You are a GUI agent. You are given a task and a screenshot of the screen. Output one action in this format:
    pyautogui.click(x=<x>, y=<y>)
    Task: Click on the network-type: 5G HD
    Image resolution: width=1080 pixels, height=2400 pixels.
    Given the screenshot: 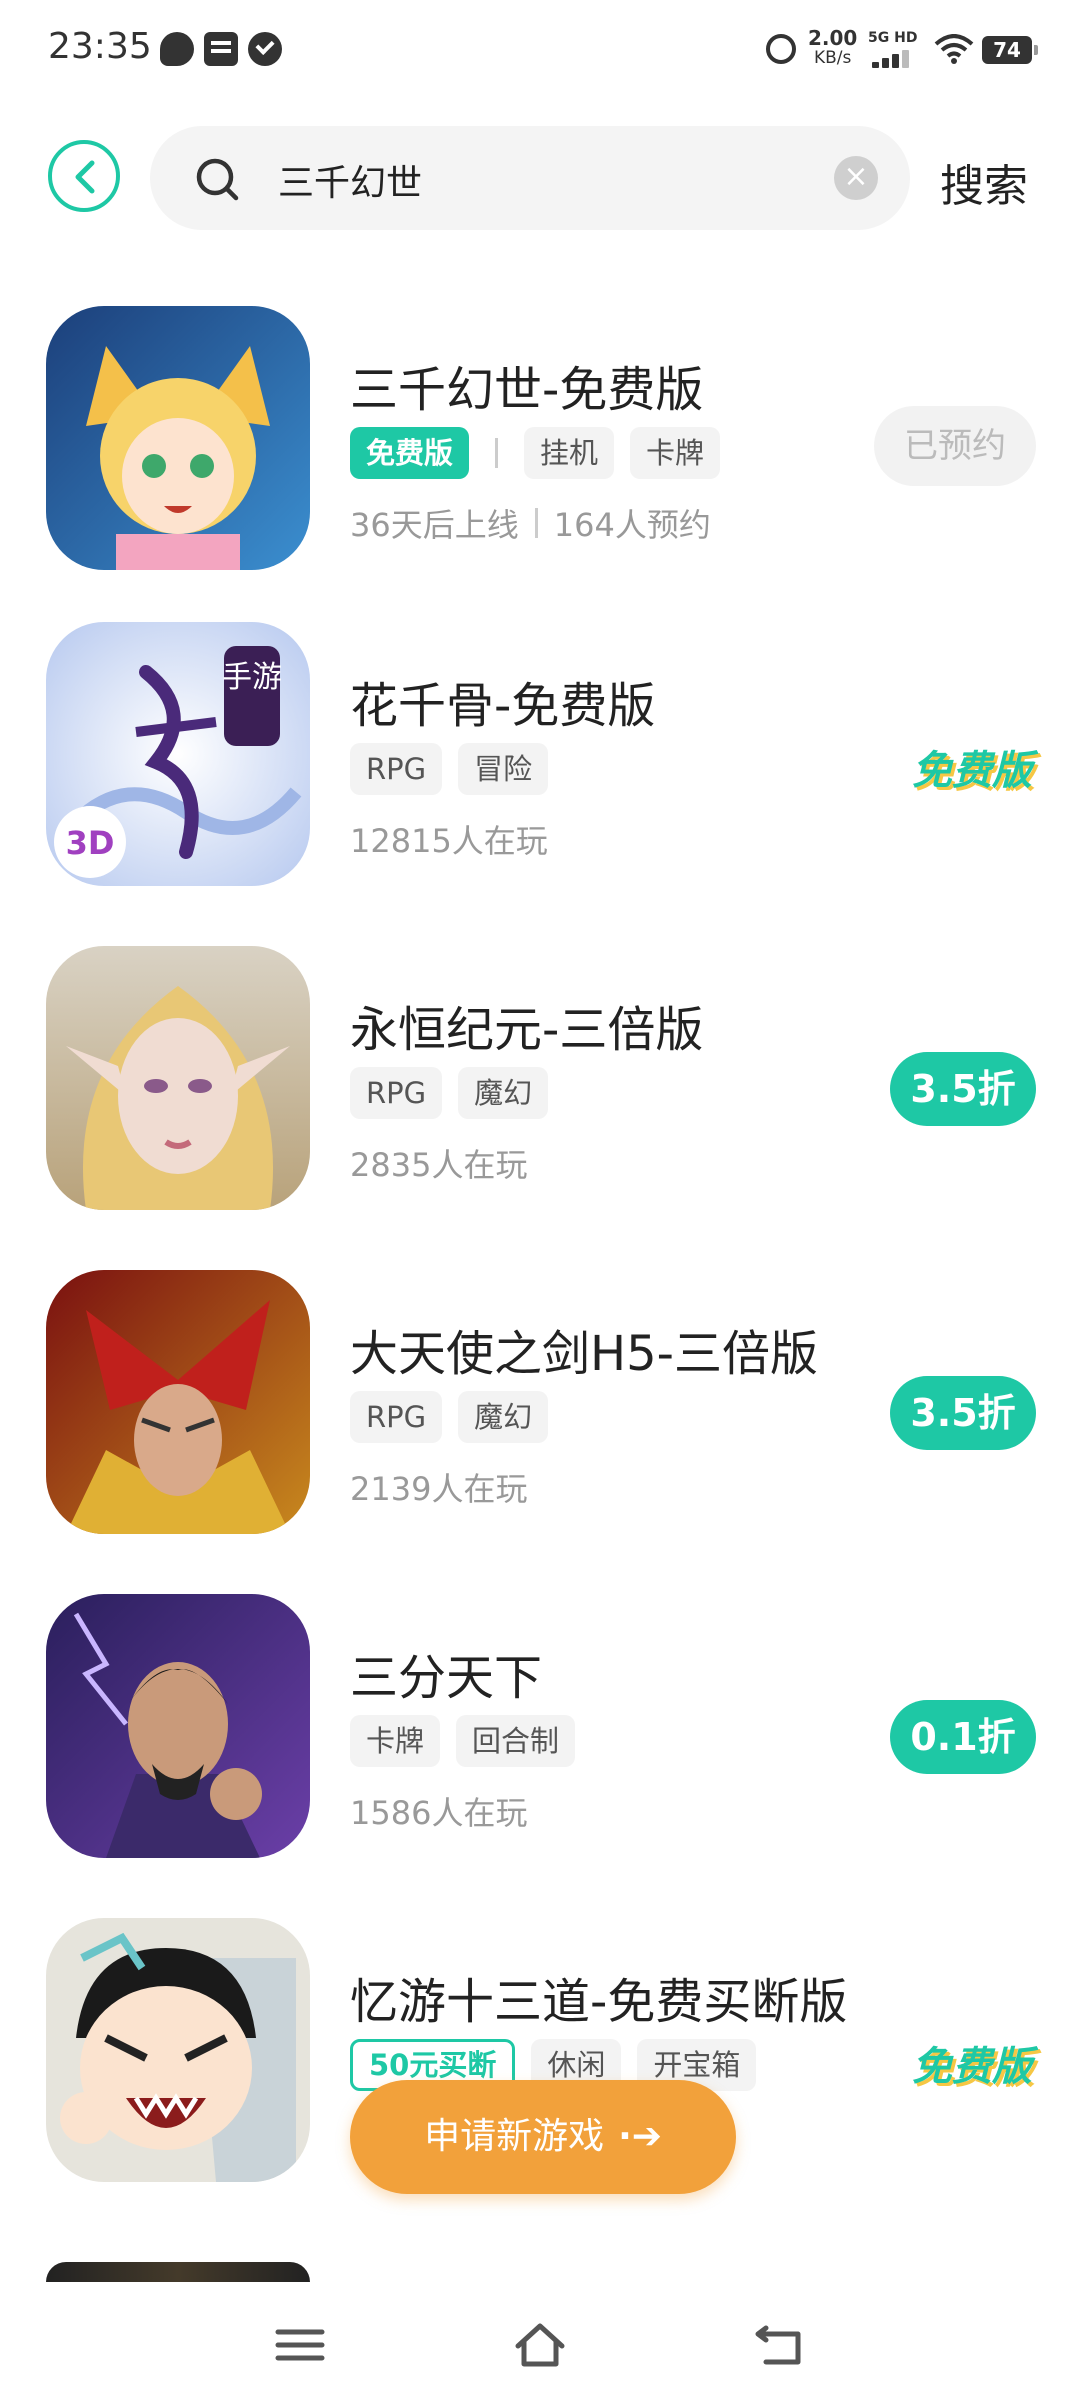 What is the action you would take?
    pyautogui.click(x=893, y=38)
    